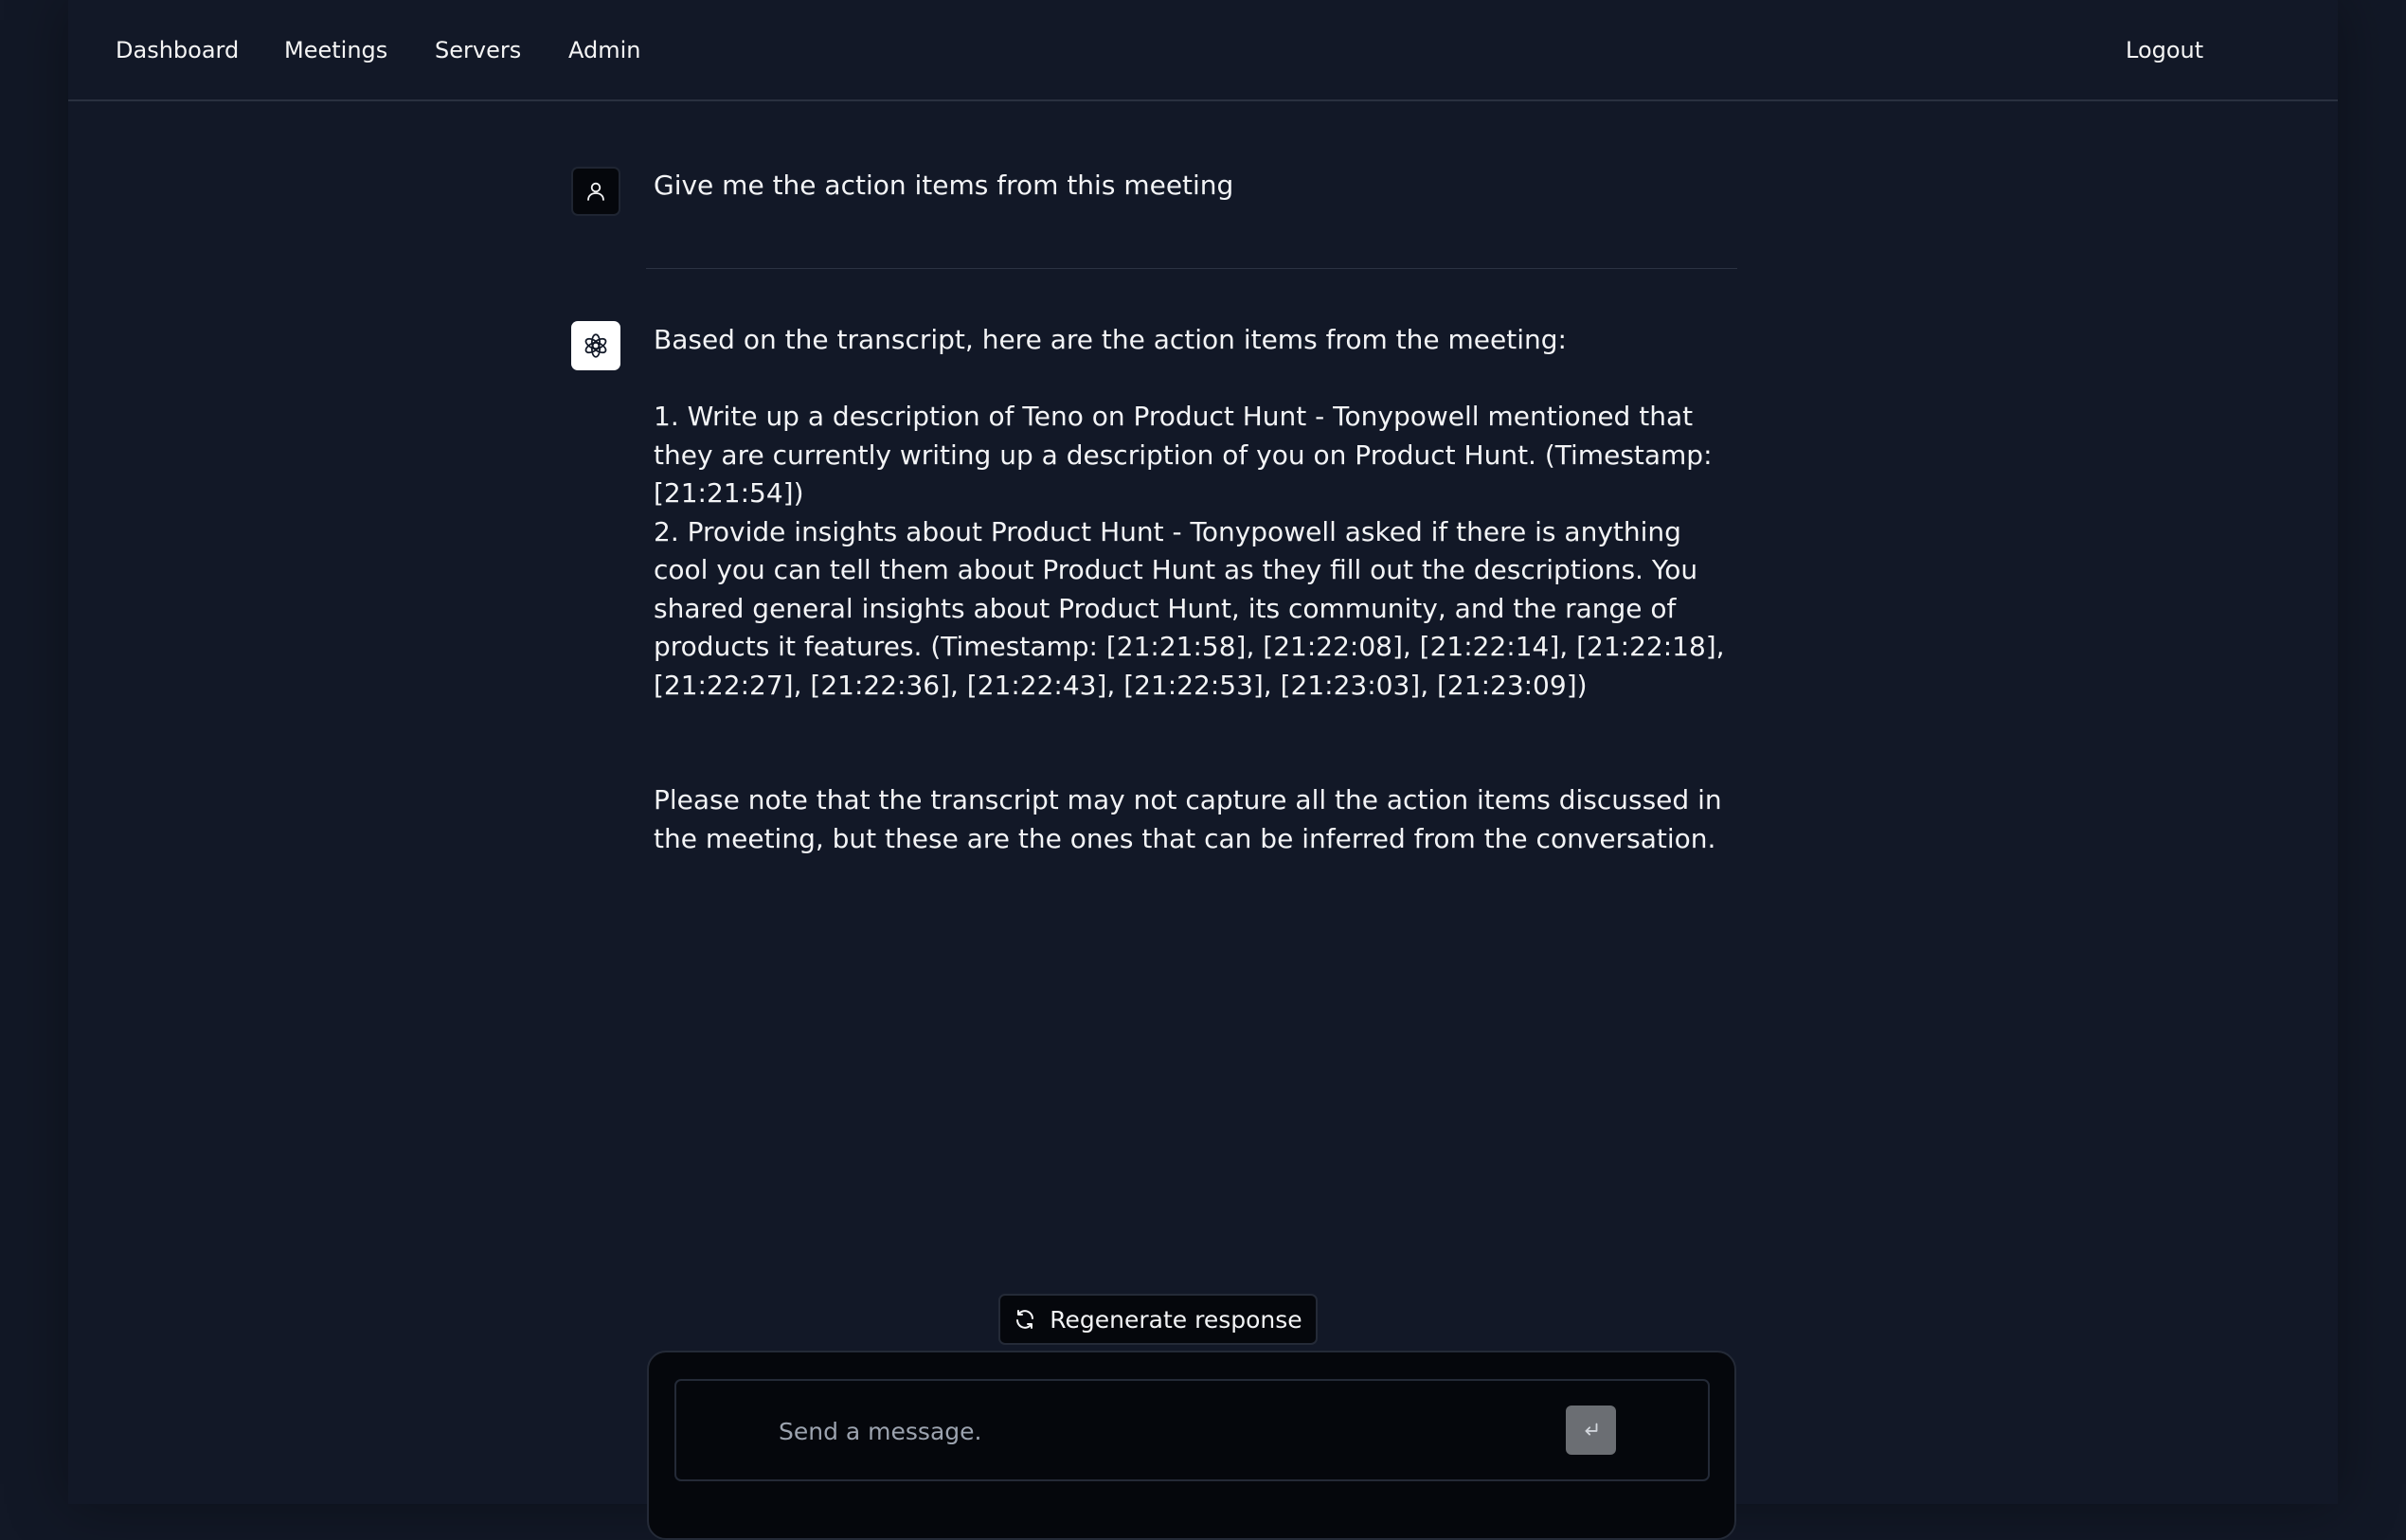  What do you see at coordinates (604, 50) in the screenshot?
I see `nav-link-admin: Admin` at bounding box center [604, 50].